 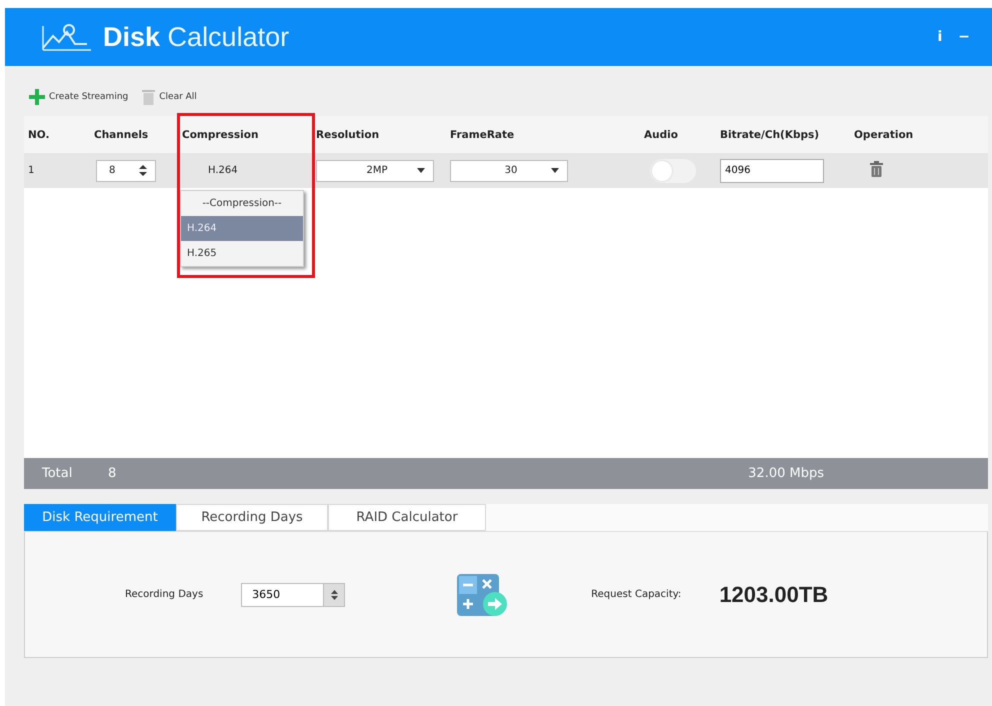 What do you see at coordinates (661, 134) in the screenshot?
I see `column-header: Audio` at bounding box center [661, 134].